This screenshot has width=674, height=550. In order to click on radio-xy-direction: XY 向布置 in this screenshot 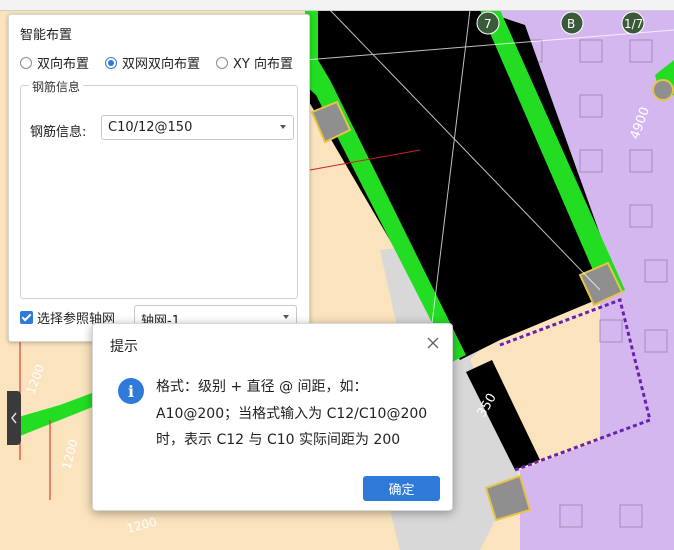, I will do `click(254, 62)`.